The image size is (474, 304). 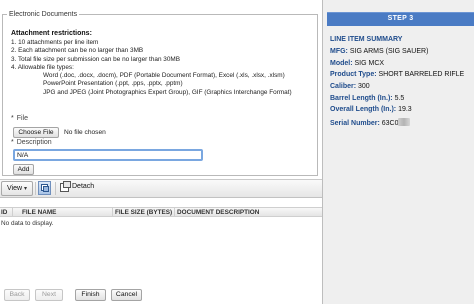 I want to click on summary-title: LINE ITEM SUMMARY, so click(x=366, y=39).